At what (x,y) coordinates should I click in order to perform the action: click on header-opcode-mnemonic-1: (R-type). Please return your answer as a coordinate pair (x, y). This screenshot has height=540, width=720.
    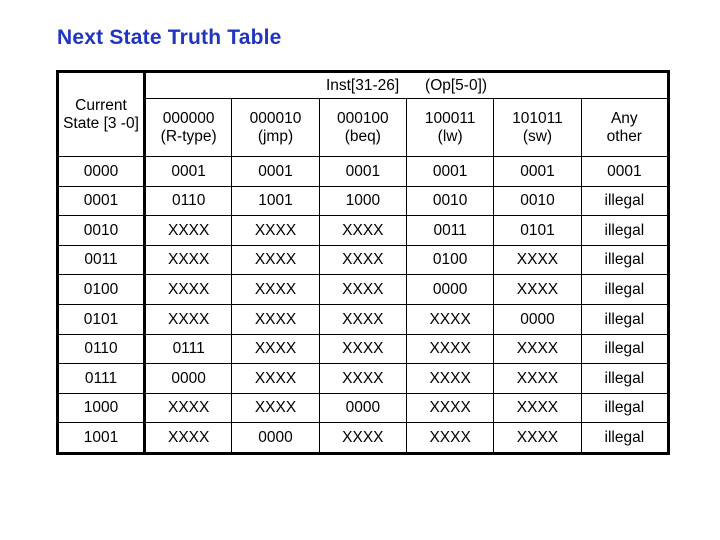
    Looking at the image, I should click on (188, 136).